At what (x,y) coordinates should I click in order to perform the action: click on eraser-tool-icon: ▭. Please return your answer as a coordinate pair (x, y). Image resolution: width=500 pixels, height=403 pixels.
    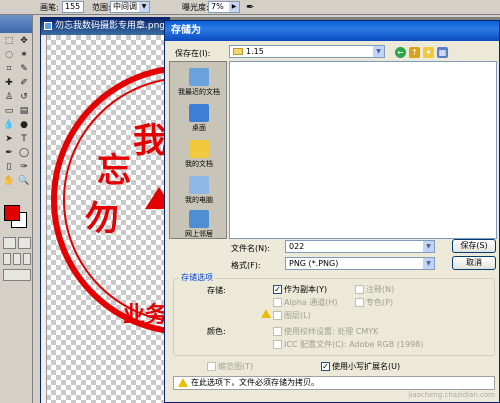
    Looking at the image, I should click on (9, 111).